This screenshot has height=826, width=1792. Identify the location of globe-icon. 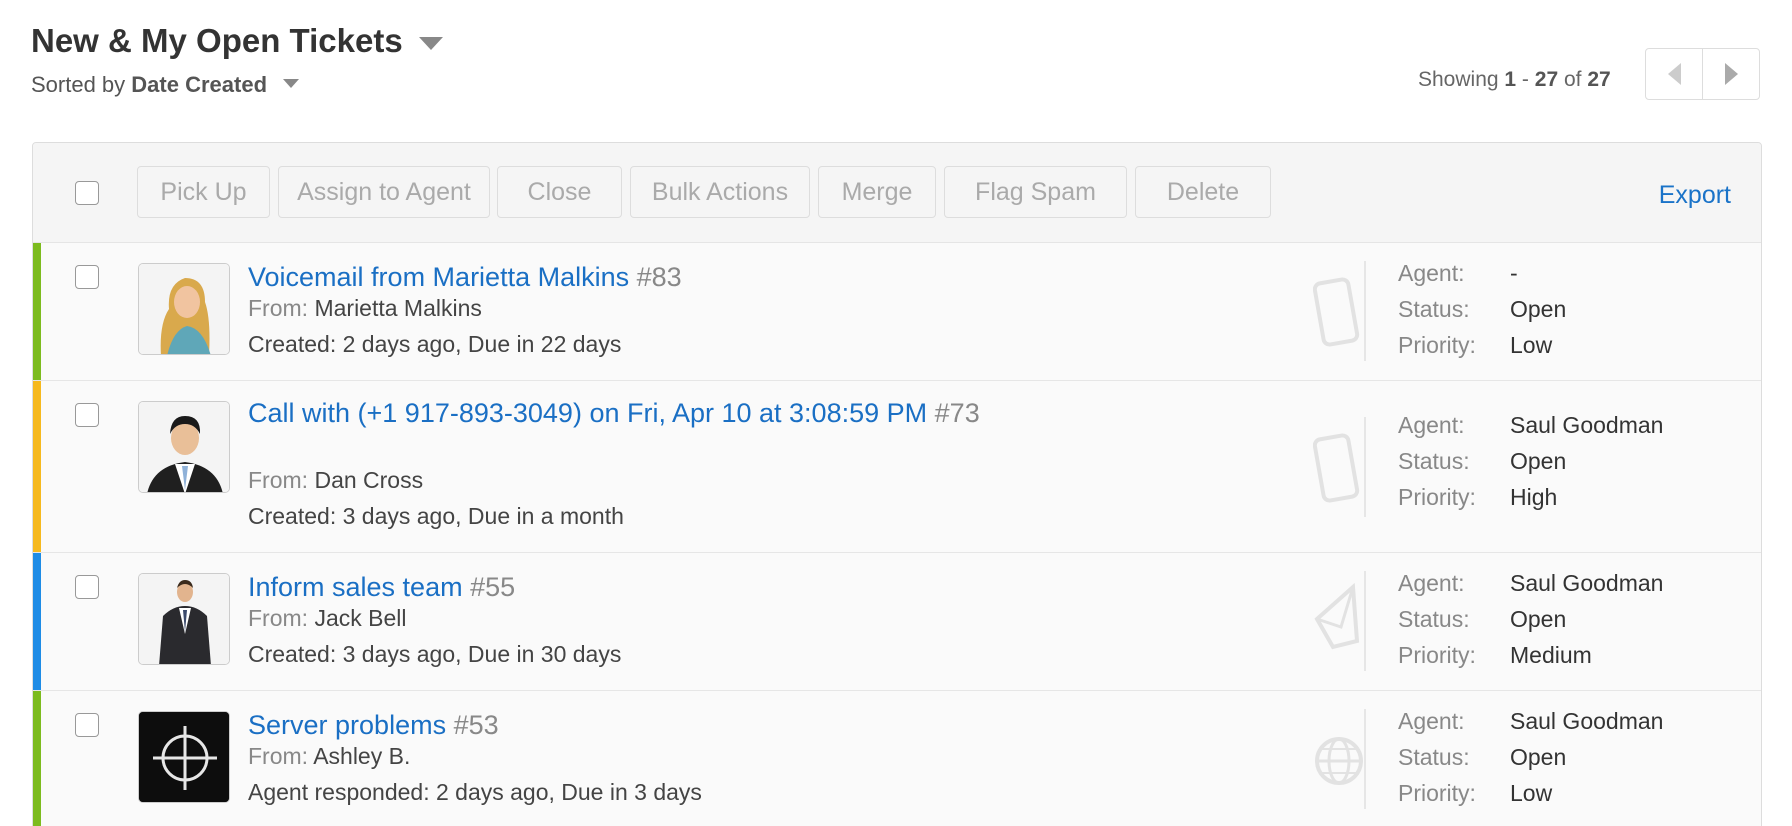
(1340, 759).